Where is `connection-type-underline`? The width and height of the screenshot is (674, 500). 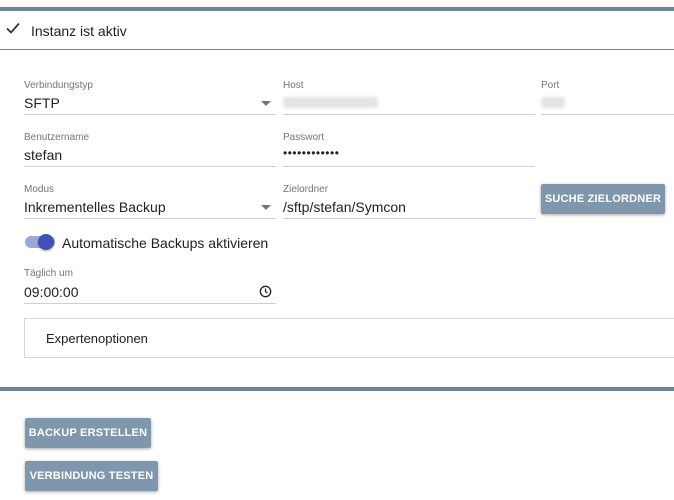
connection-type-underline is located at coordinates (150, 114).